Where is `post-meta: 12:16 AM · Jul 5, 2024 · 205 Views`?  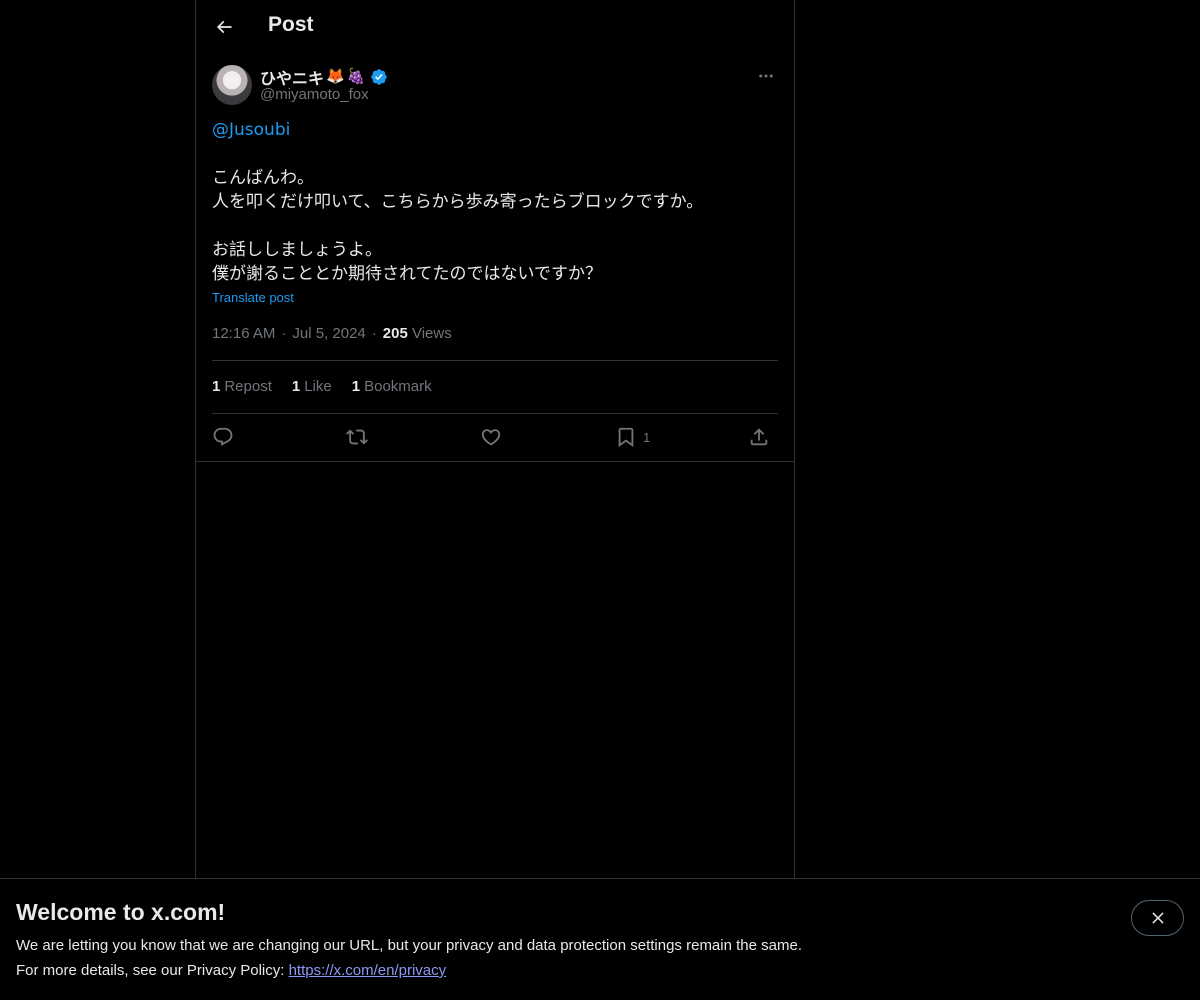 post-meta: 12:16 AM · Jul 5, 2024 · 205 Views is located at coordinates (332, 333).